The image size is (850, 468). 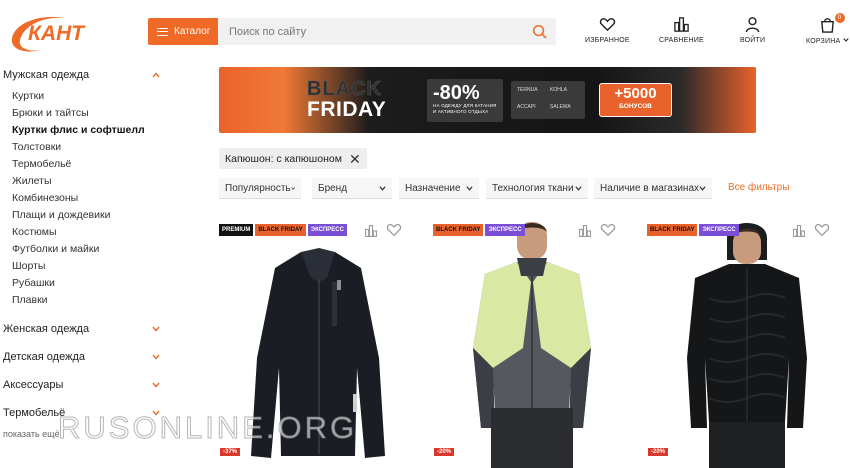 What do you see at coordinates (46, 329) in the screenshot?
I see `category-label: Женская одежда` at bounding box center [46, 329].